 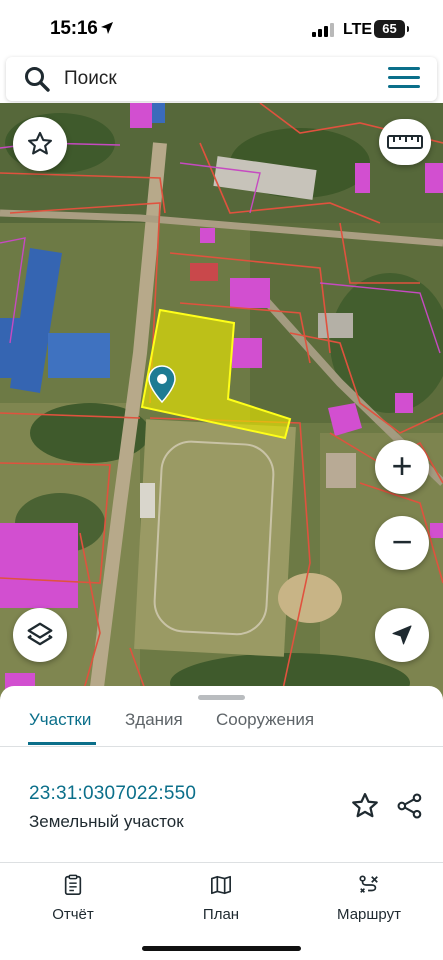 I want to click on report-icon, so click(x=73, y=884).